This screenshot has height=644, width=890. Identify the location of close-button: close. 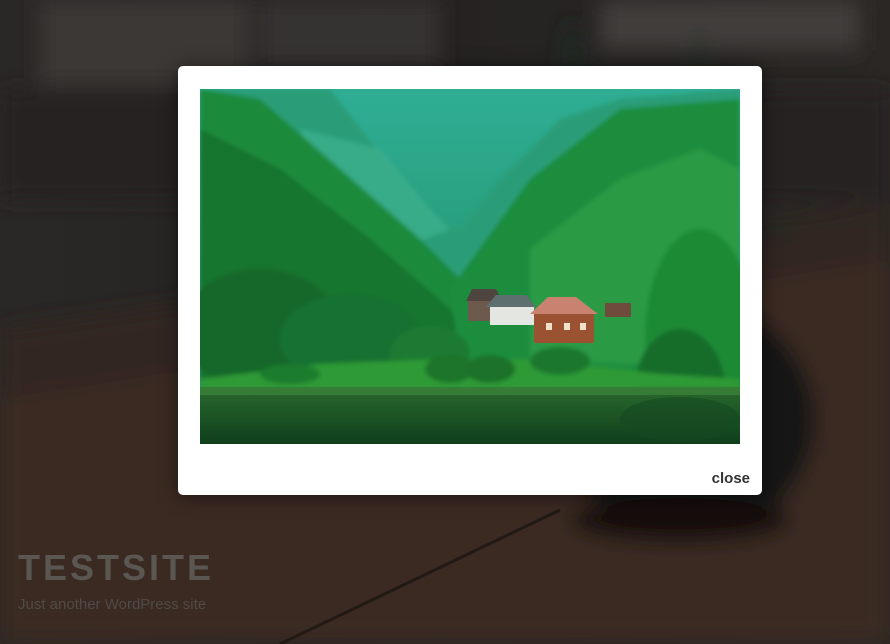
(731, 478).